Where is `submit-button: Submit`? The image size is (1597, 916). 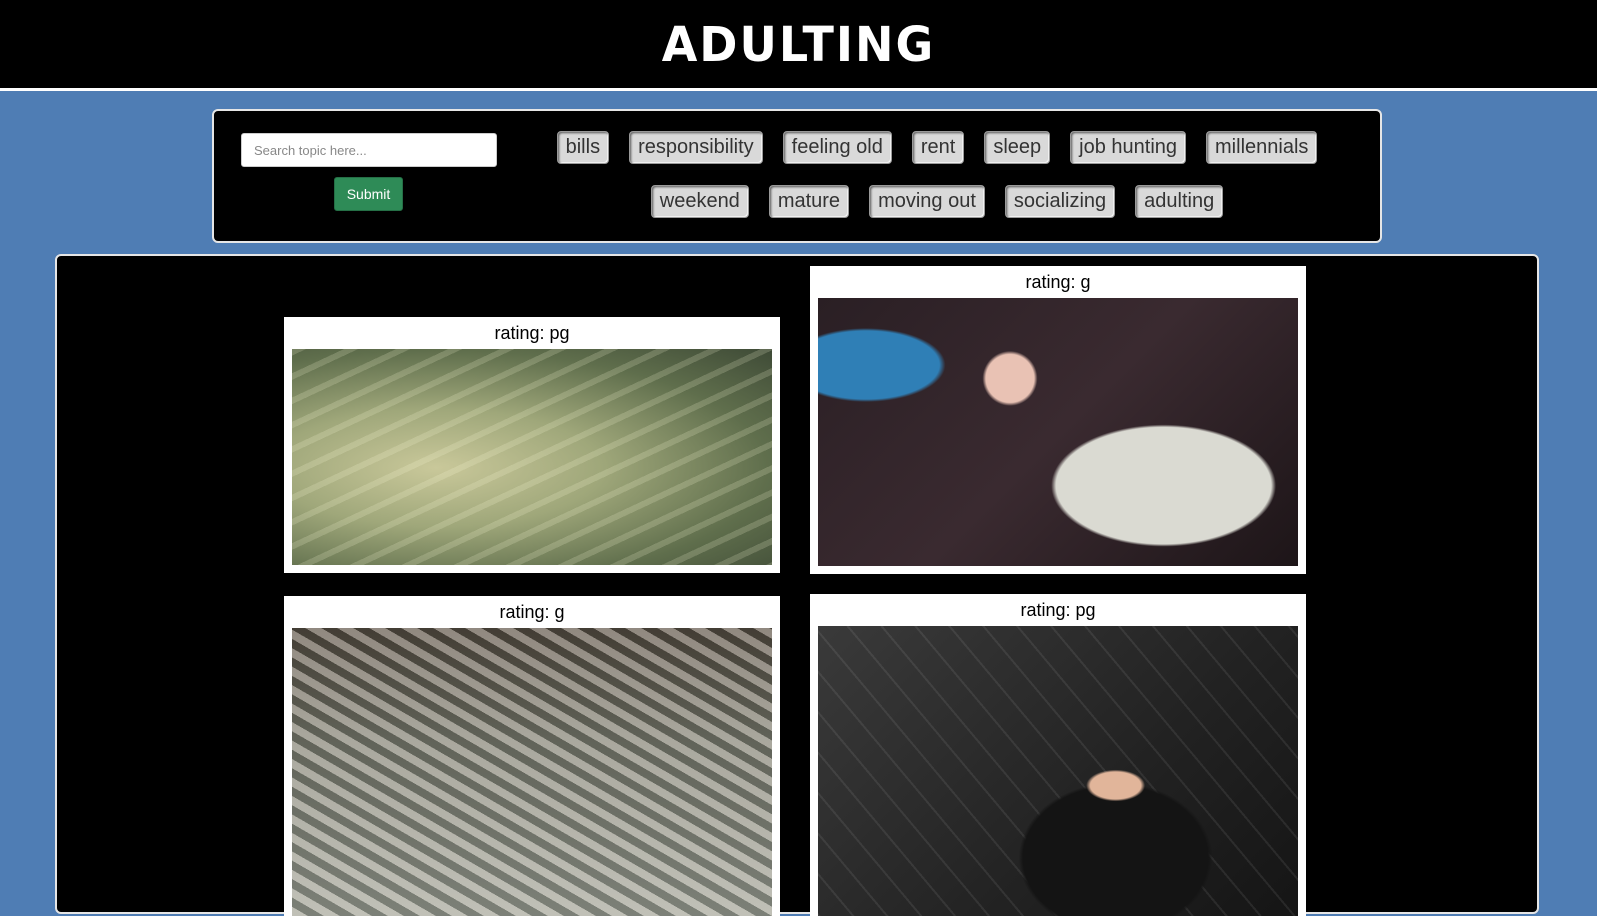
submit-button: Submit is located at coordinates (368, 194).